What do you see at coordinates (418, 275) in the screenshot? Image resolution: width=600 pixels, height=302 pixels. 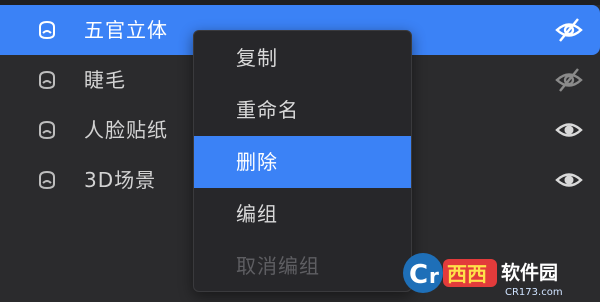 I see `svg-text: C` at bounding box center [418, 275].